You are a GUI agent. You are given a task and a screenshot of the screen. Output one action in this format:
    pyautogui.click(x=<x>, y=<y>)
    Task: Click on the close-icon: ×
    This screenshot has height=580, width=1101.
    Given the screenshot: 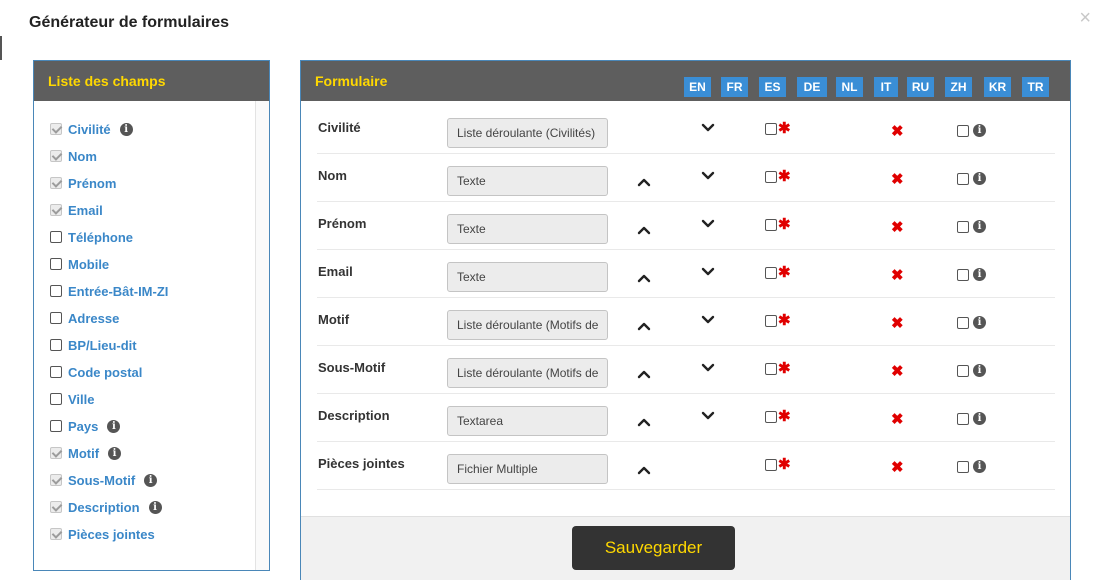 What is the action you would take?
    pyautogui.click(x=1085, y=18)
    